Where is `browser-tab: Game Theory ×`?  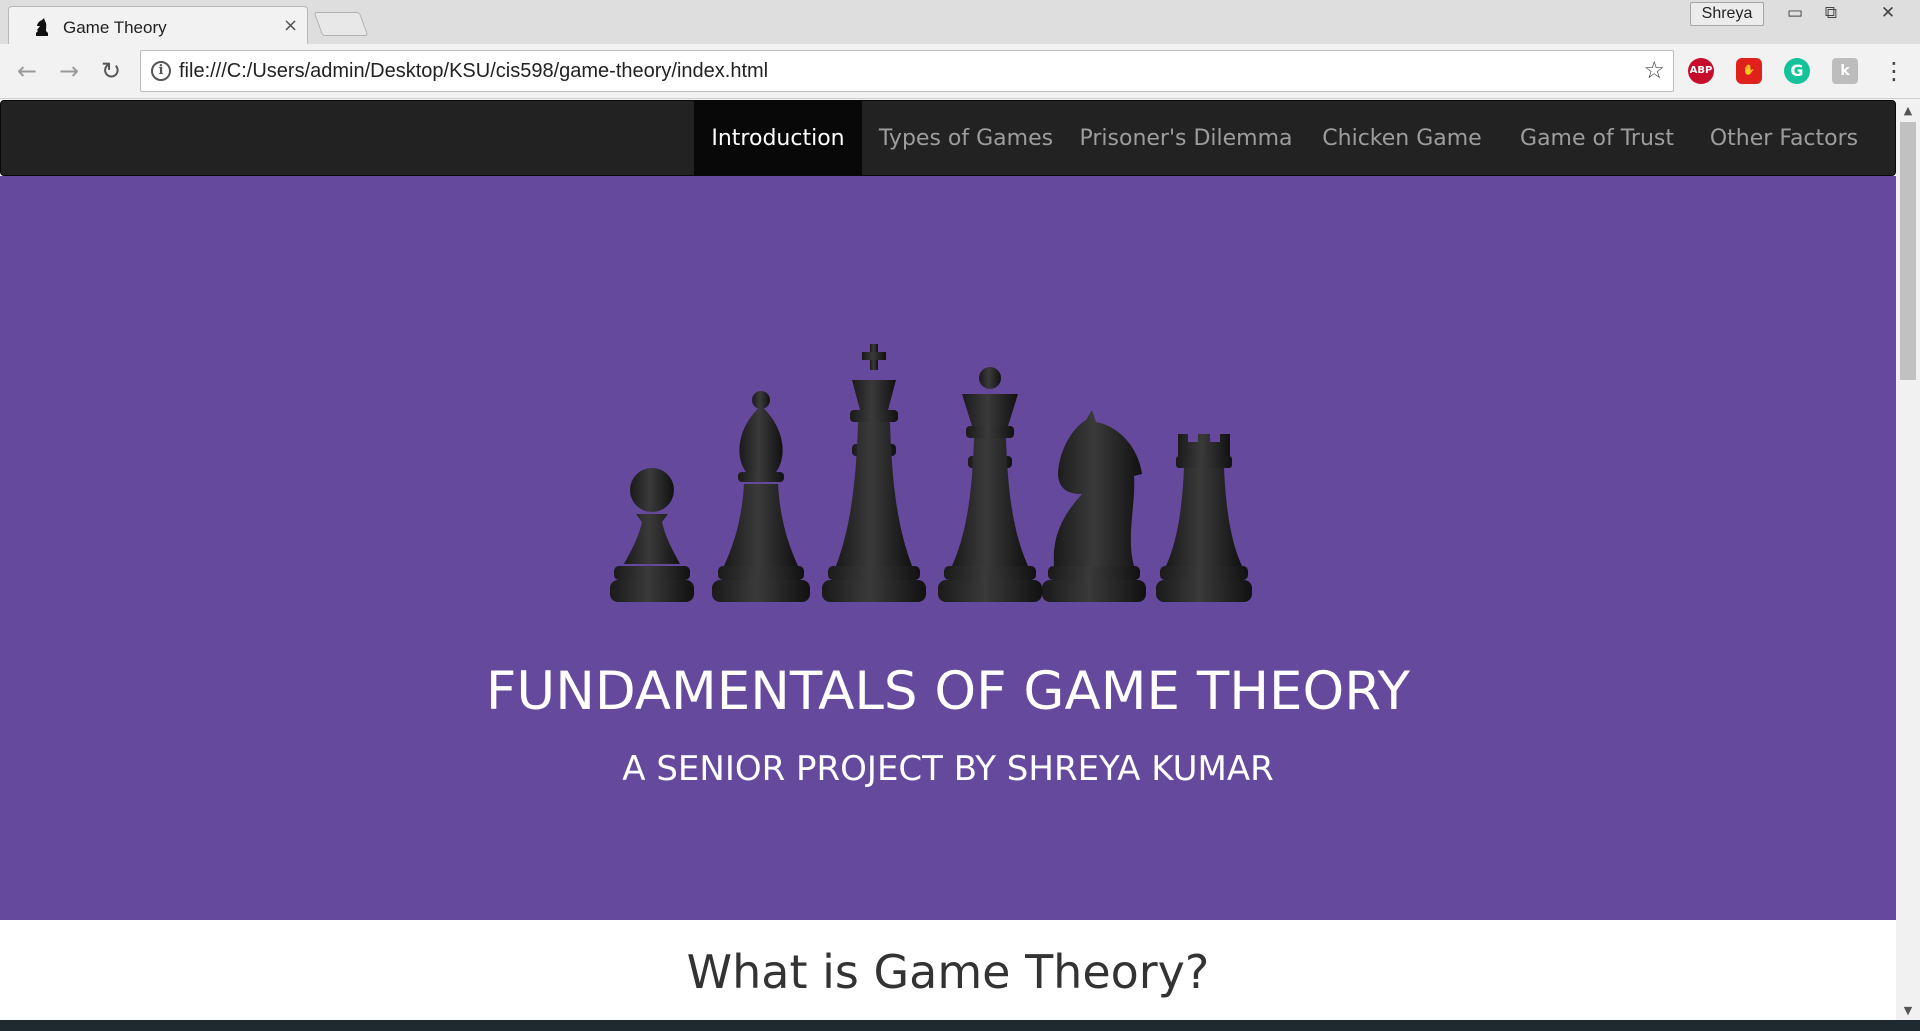 browser-tab: Game Theory × is located at coordinates (158, 25).